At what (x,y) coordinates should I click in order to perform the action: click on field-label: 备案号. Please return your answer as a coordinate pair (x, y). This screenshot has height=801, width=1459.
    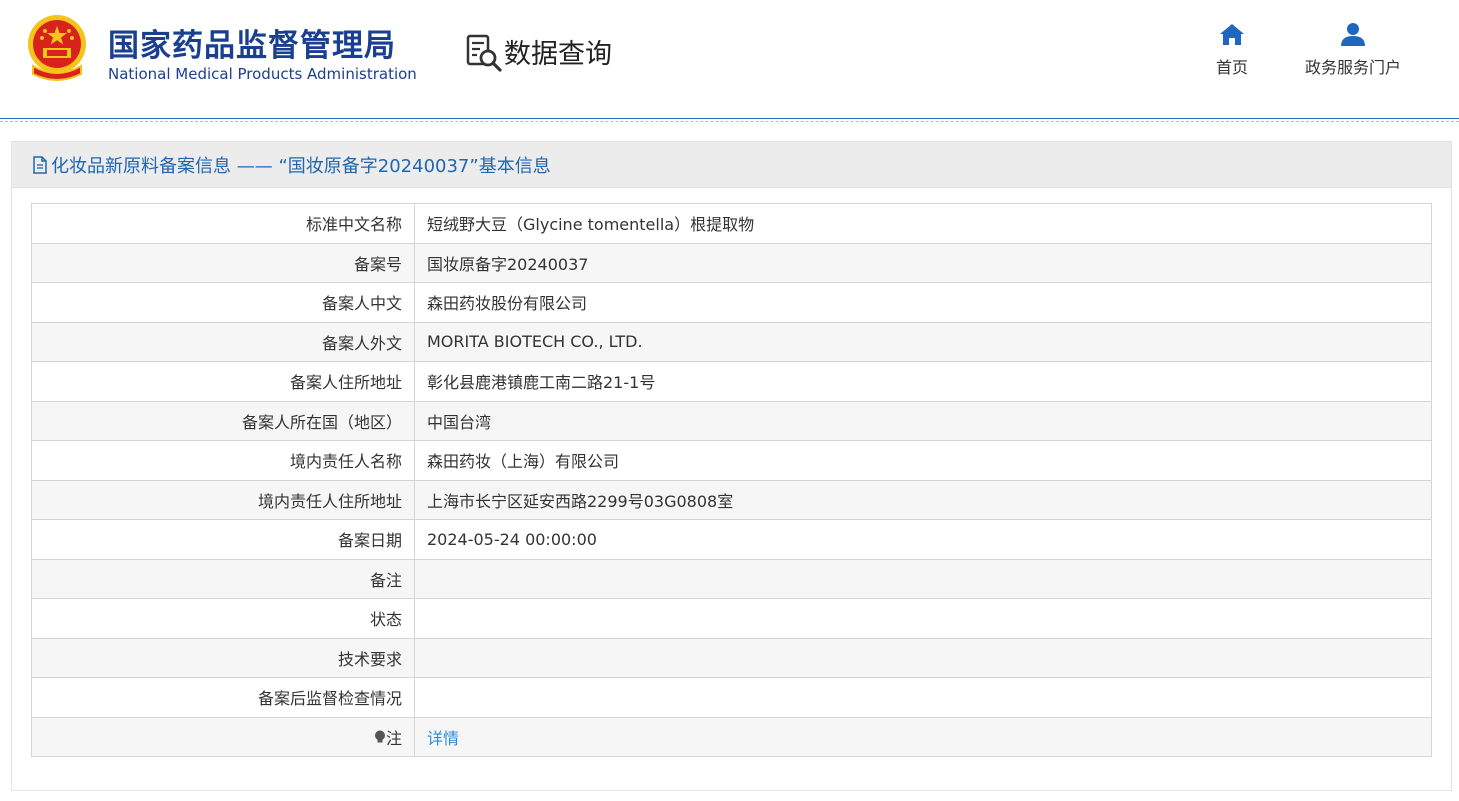
    Looking at the image, I should click on (223, 262).